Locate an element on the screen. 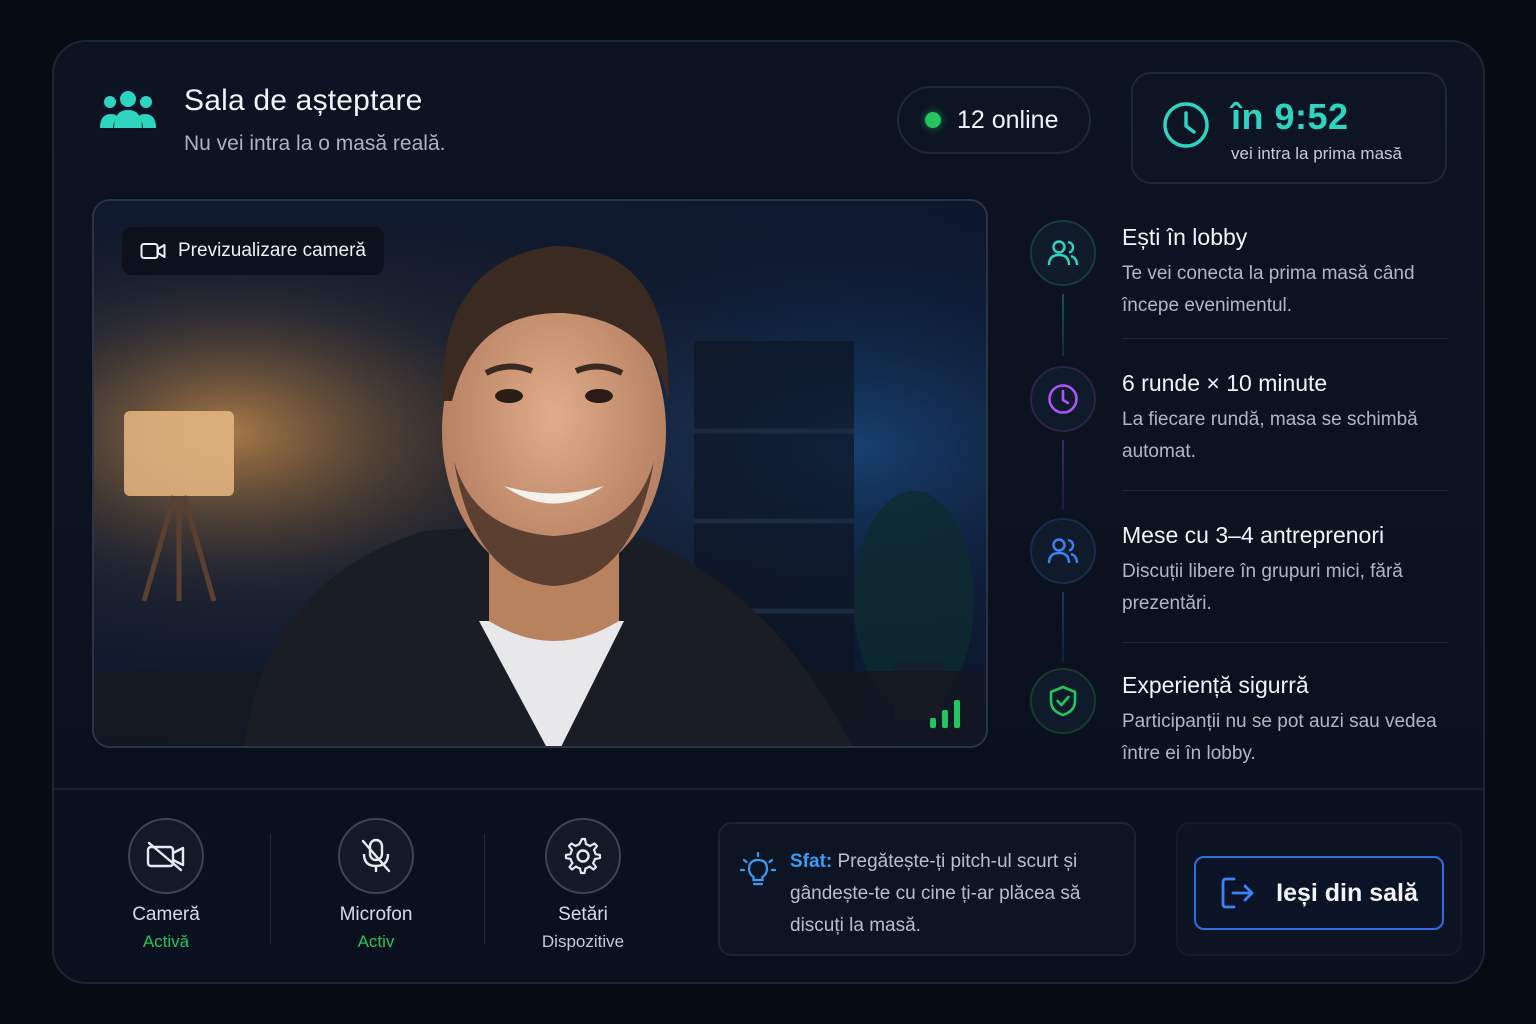 This screenshot has height=1024, width=1536. online-count-text: 12 online is located at coordinates (1008, 119).